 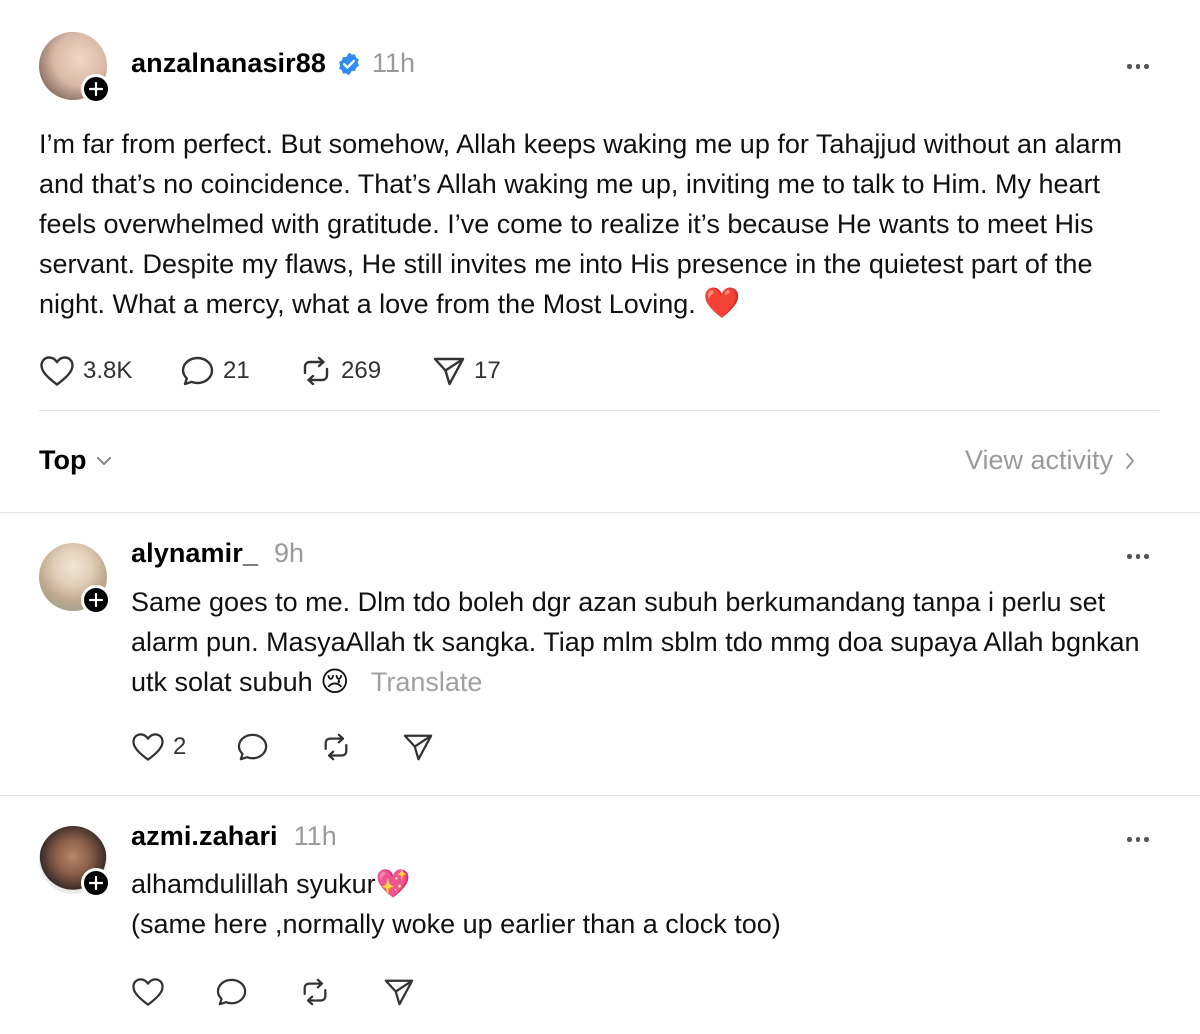 I want to click on comment-header: azmi.zahari 11h, so click(x=234, y=836).